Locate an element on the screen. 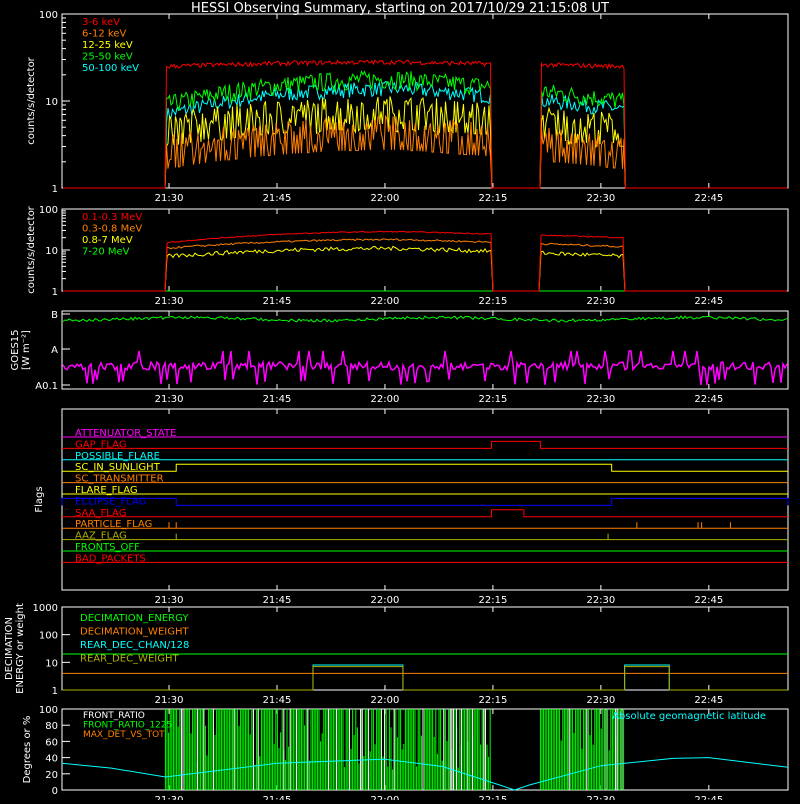 This screenshot has width=800, height=804. y-axis-label: Degrees or % is located at coordinates (27, 750).